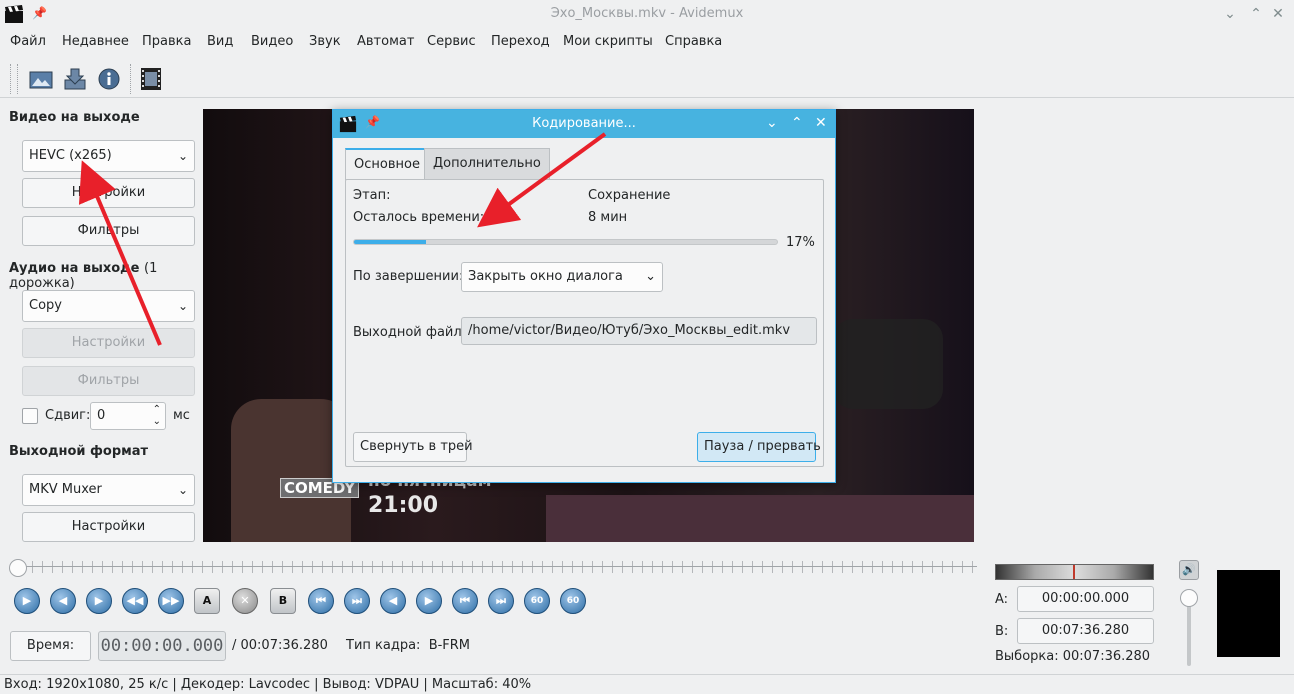 This screenshot has height=694, width=1294. I want to click on set-marker-b-button: B, so click(283, 601).